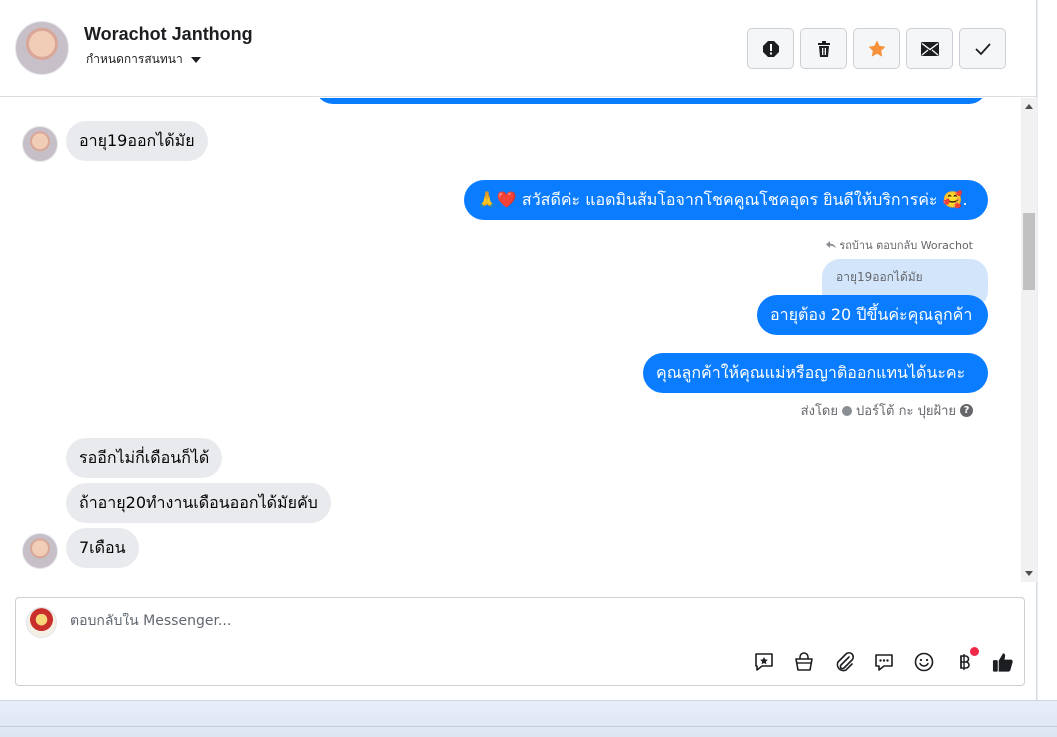 The image size is (1057, 737). I want to click on header-actions, so click(876, 48).